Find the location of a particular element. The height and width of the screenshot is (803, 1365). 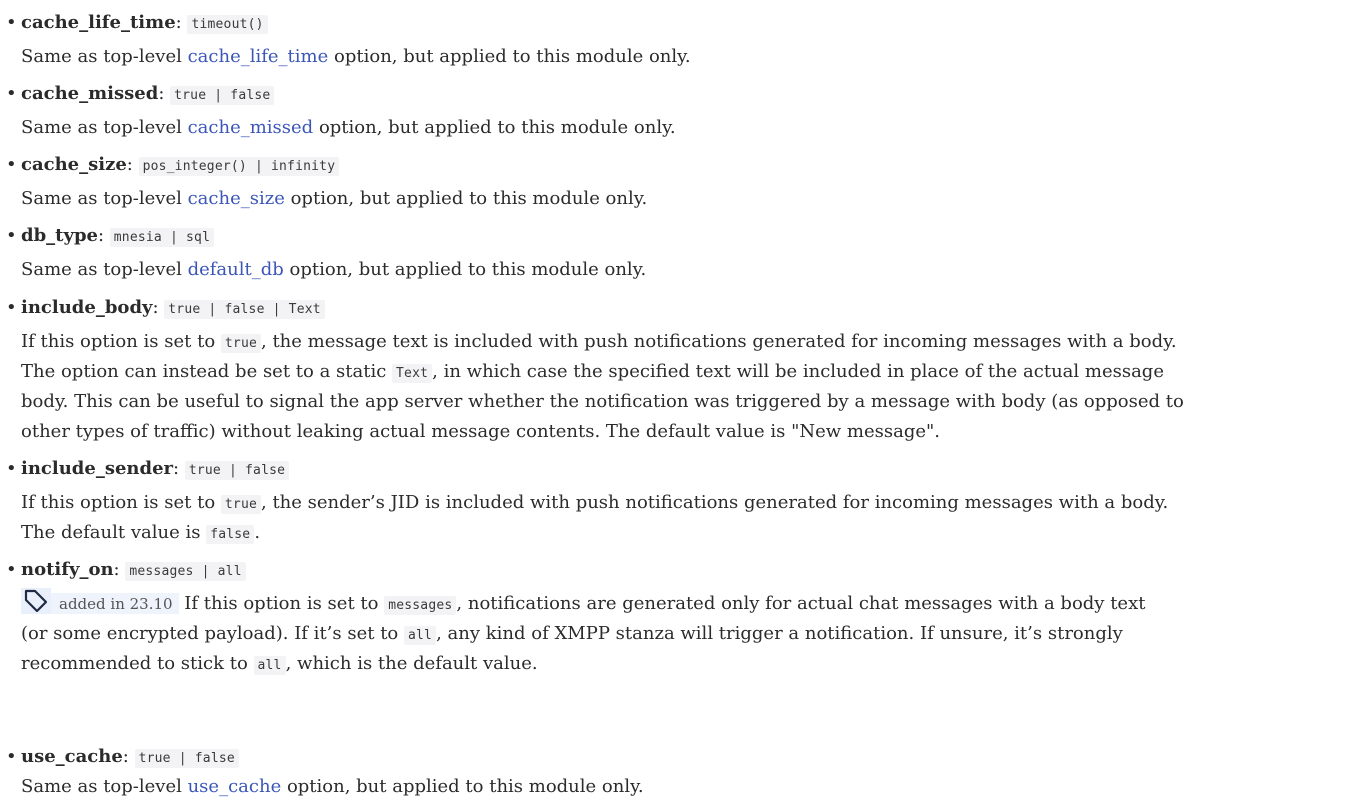

option-type: mnesia | sql is located at coordinates (162, 237).